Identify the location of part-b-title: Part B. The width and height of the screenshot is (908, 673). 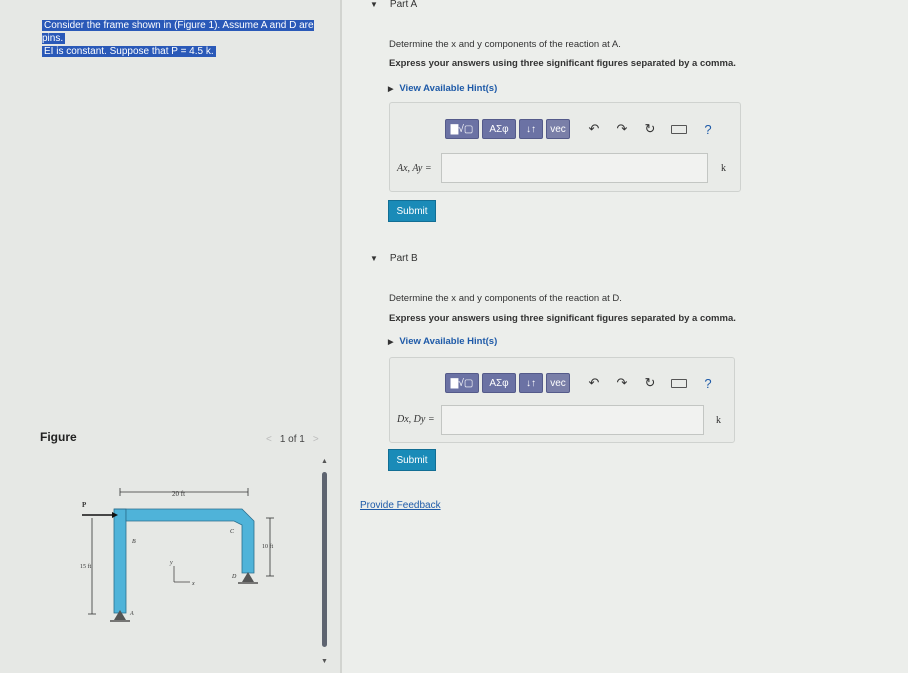
(403, 258).